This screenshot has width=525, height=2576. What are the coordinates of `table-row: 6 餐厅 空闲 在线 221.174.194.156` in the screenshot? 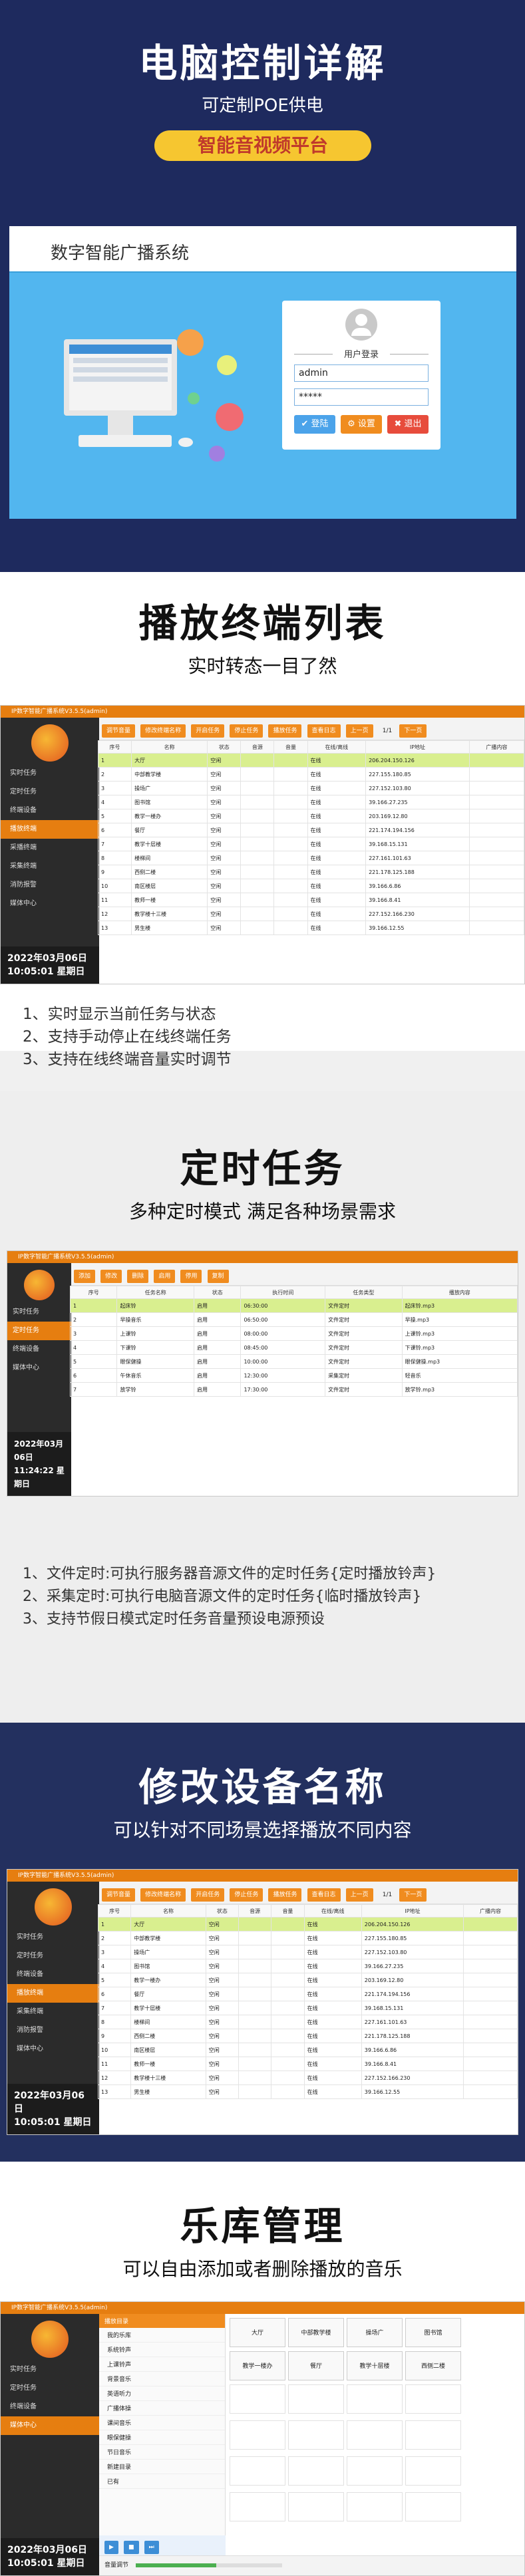 It's located at (310, 830).